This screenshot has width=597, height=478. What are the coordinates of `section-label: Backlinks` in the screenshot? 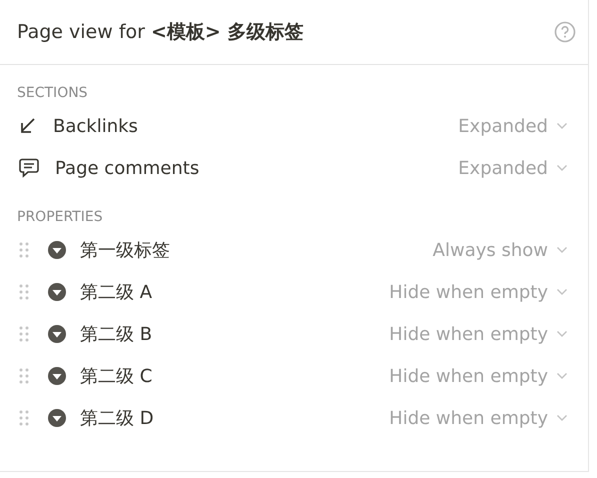 It's located at (96, 126).